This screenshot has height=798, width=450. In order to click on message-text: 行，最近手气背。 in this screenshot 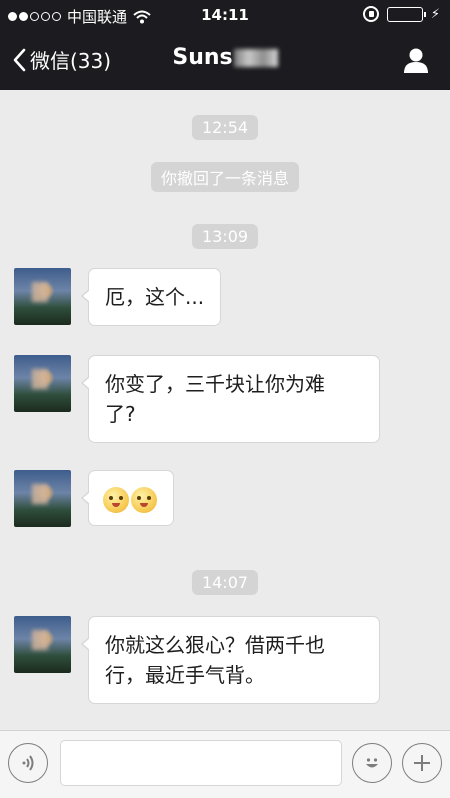, I will do `click(185, 675)`.